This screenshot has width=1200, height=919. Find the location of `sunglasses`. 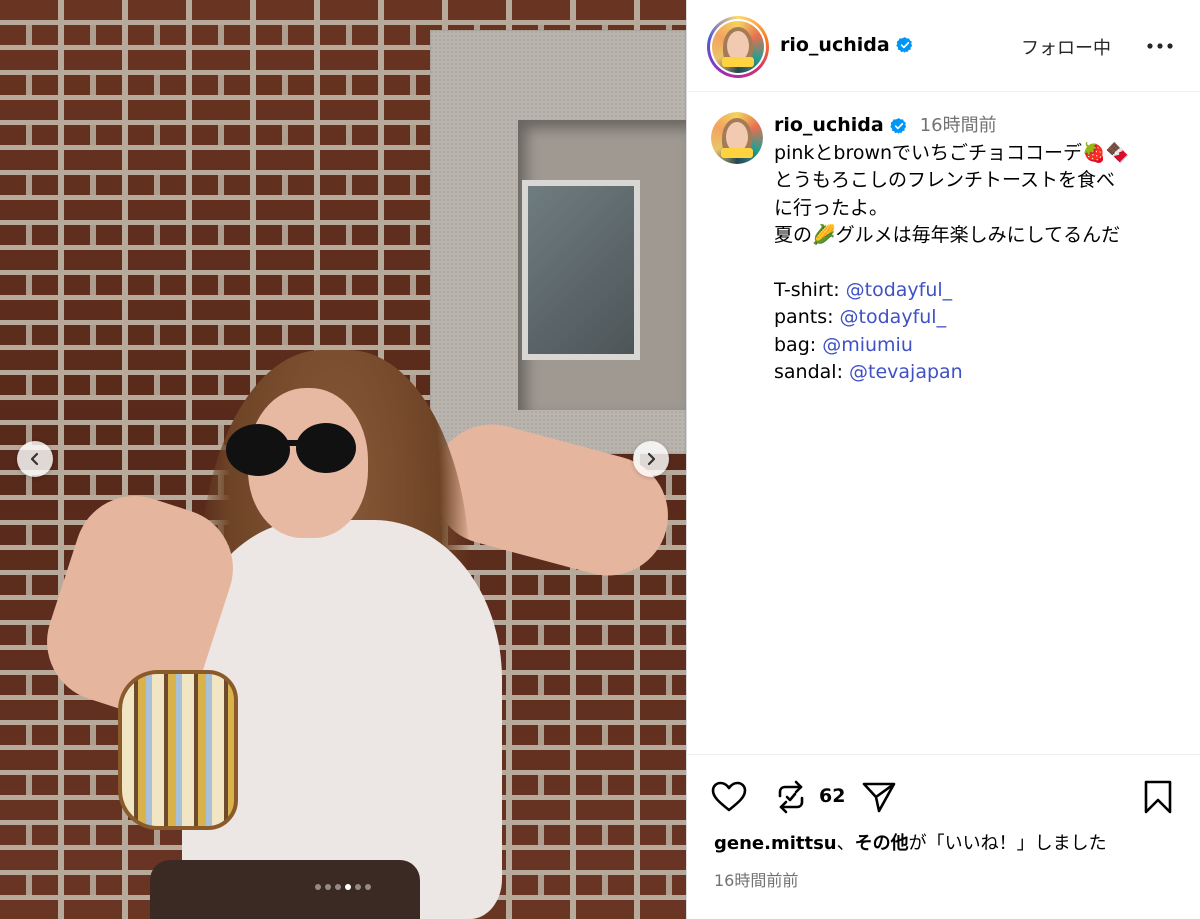

sunglasses is located at coordinates (291, 449).